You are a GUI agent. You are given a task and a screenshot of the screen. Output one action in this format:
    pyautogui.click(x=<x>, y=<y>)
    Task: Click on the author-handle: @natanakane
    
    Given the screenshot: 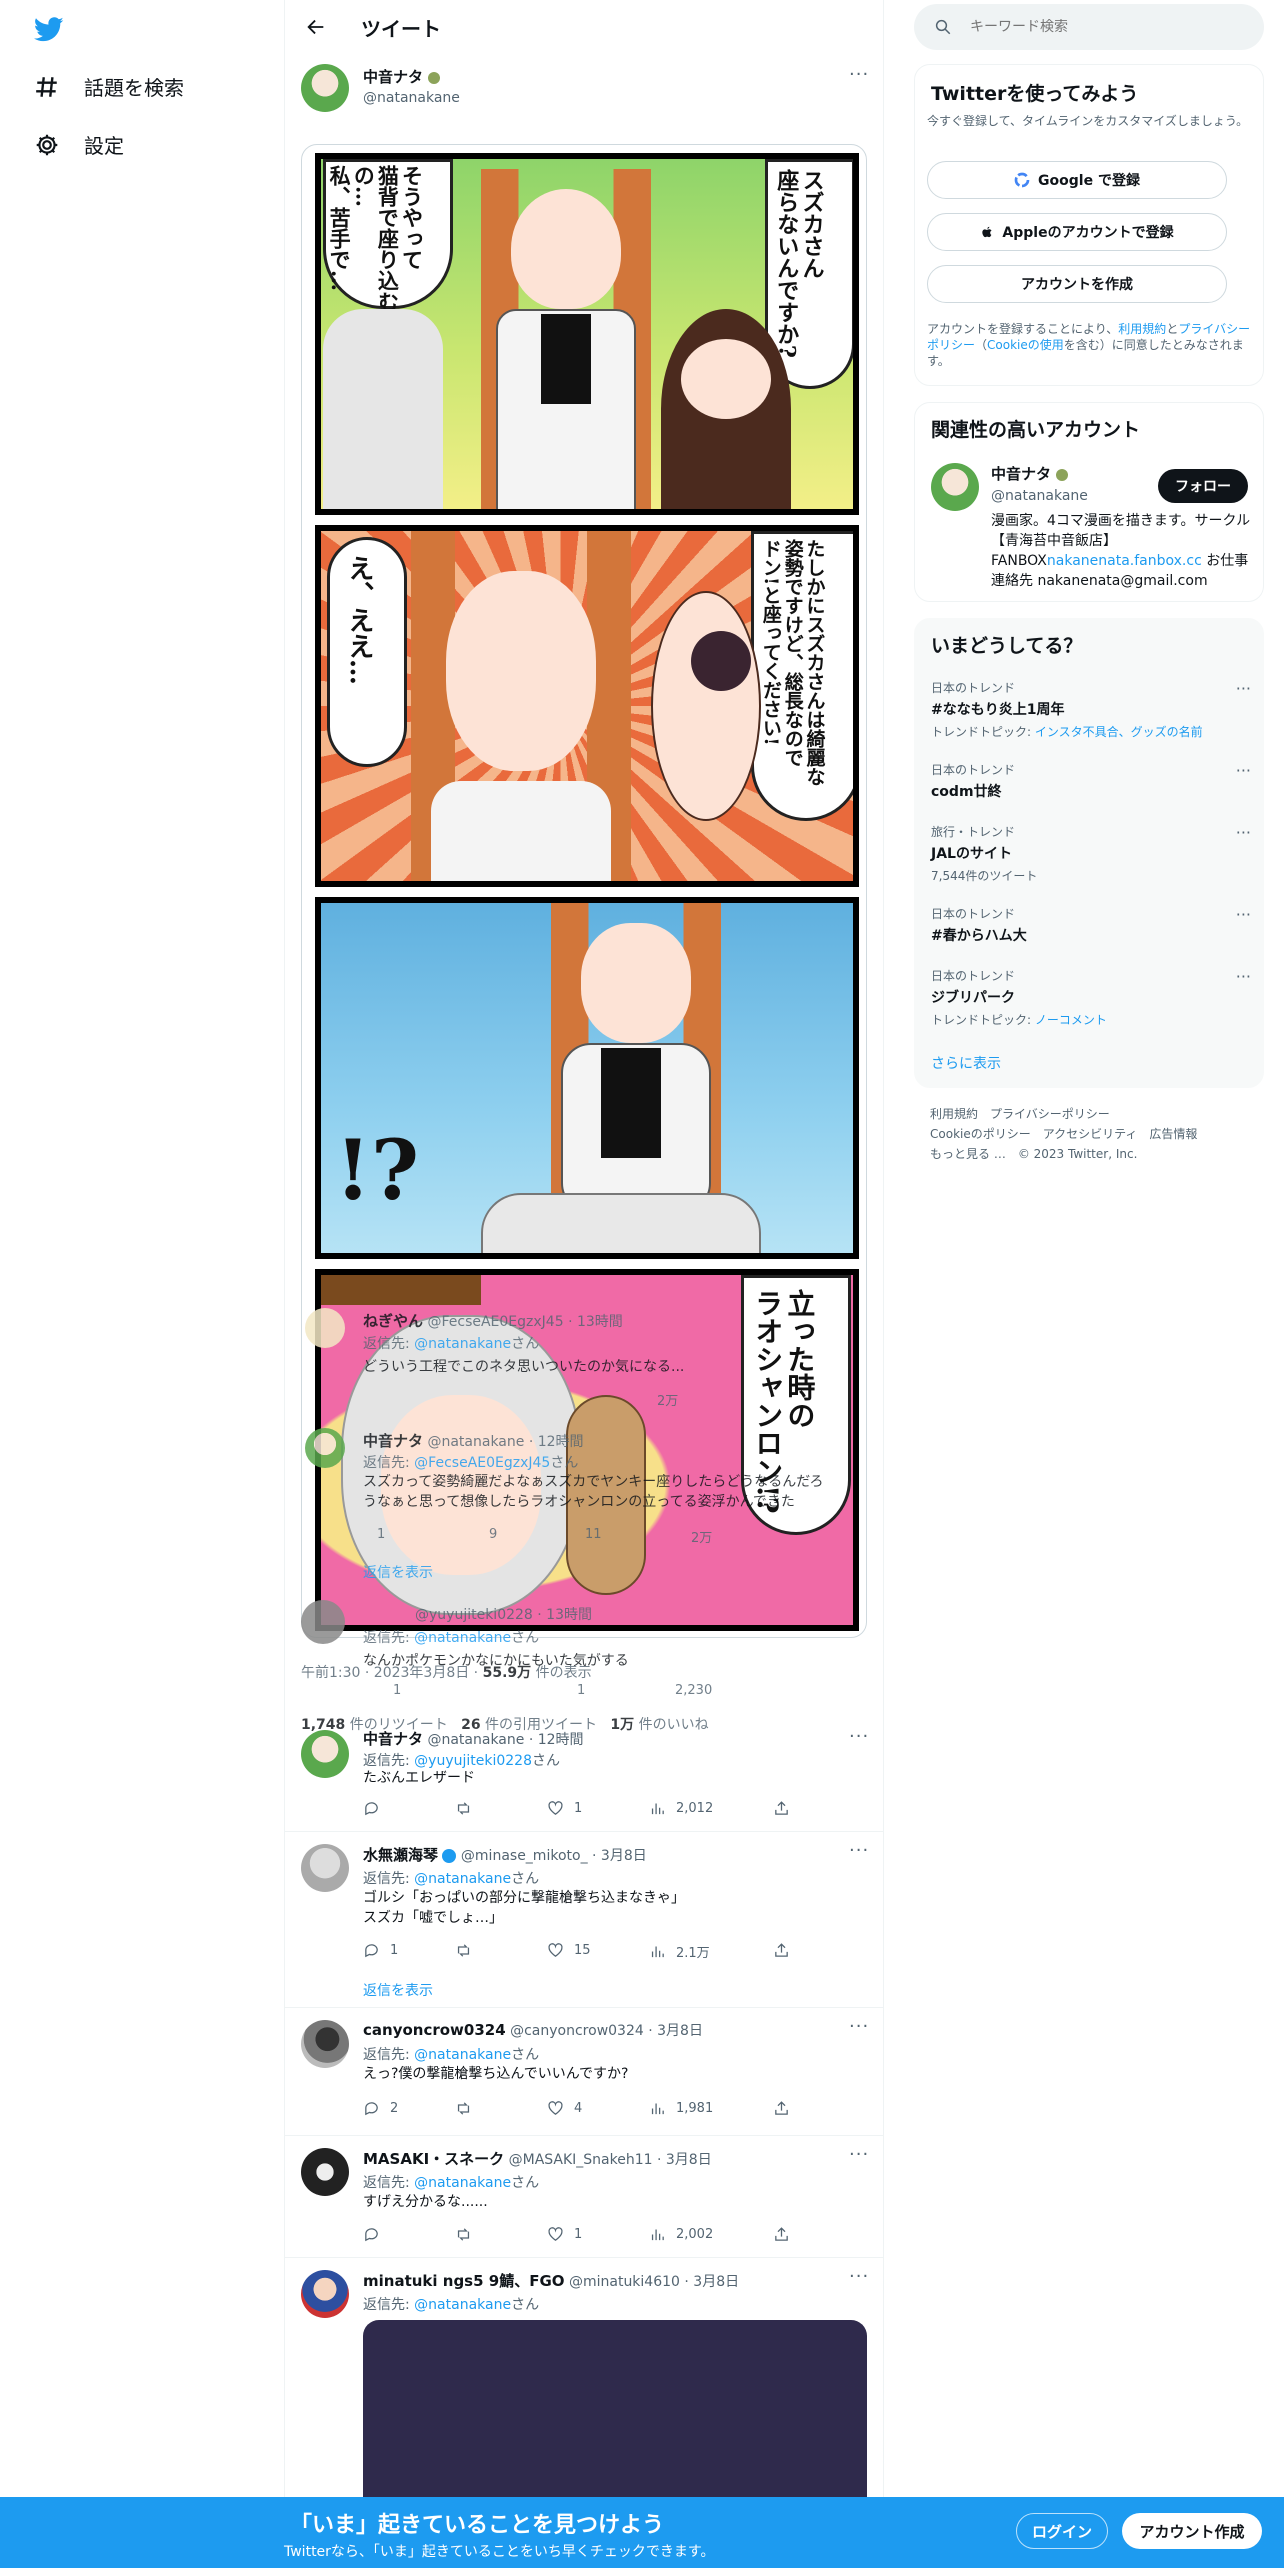 What is the action you would take?
    pyautogui.click(x=411, y=98)
    